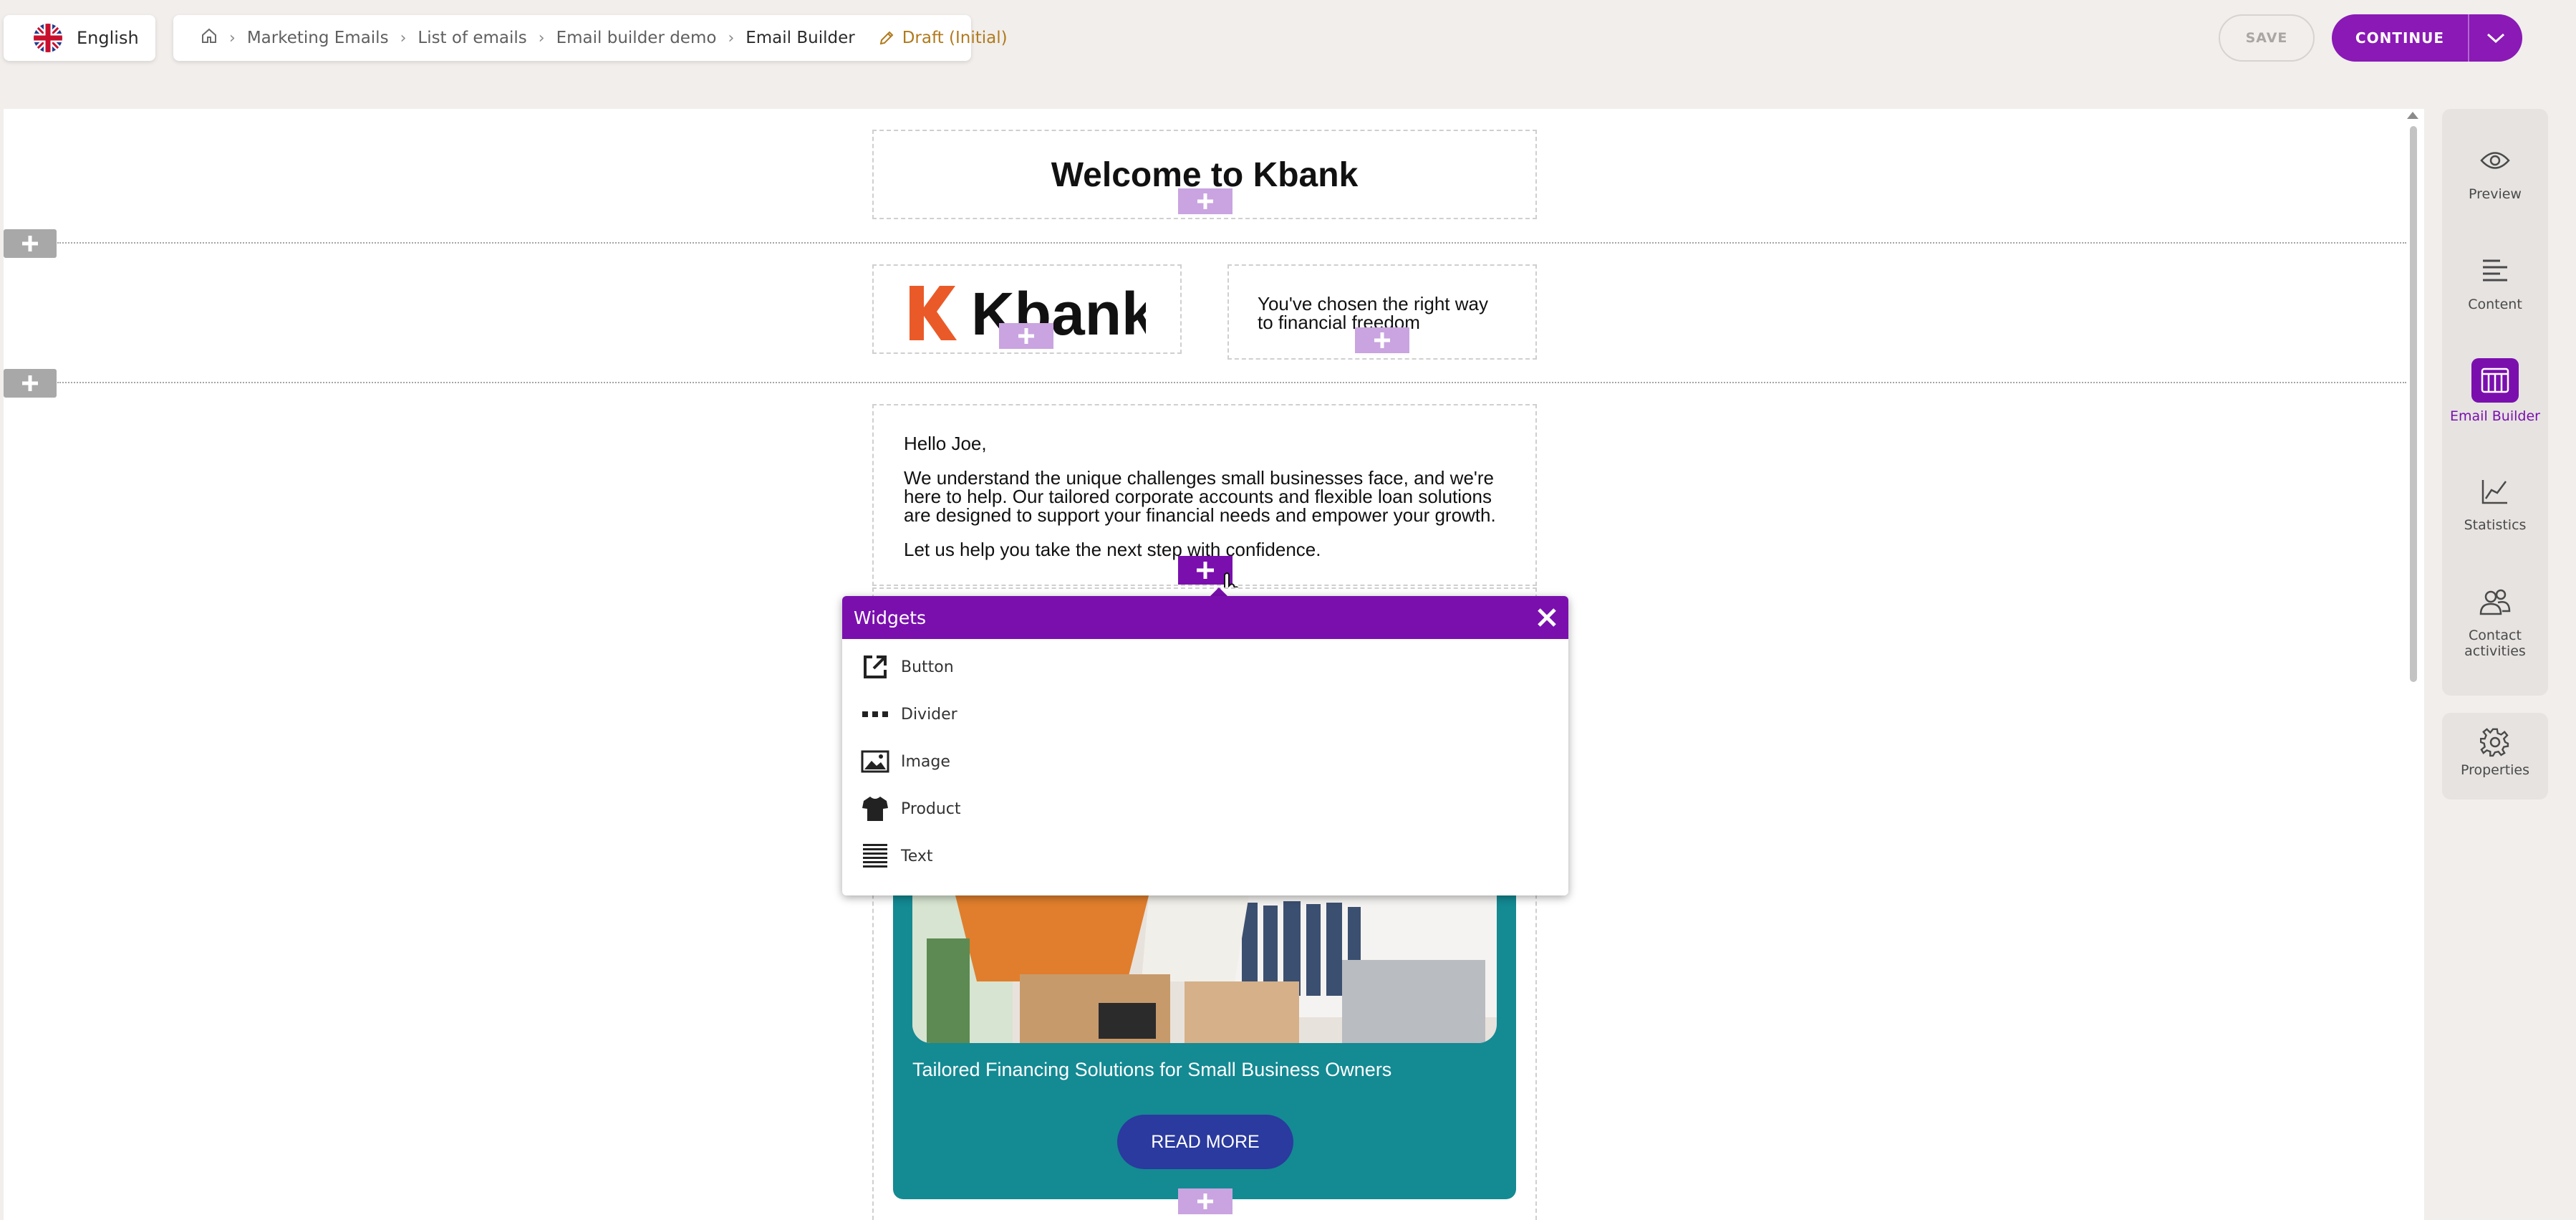 The image size is (2576, 1220). I want to click on sidebar-item-content: Content, so click(2495, 282).